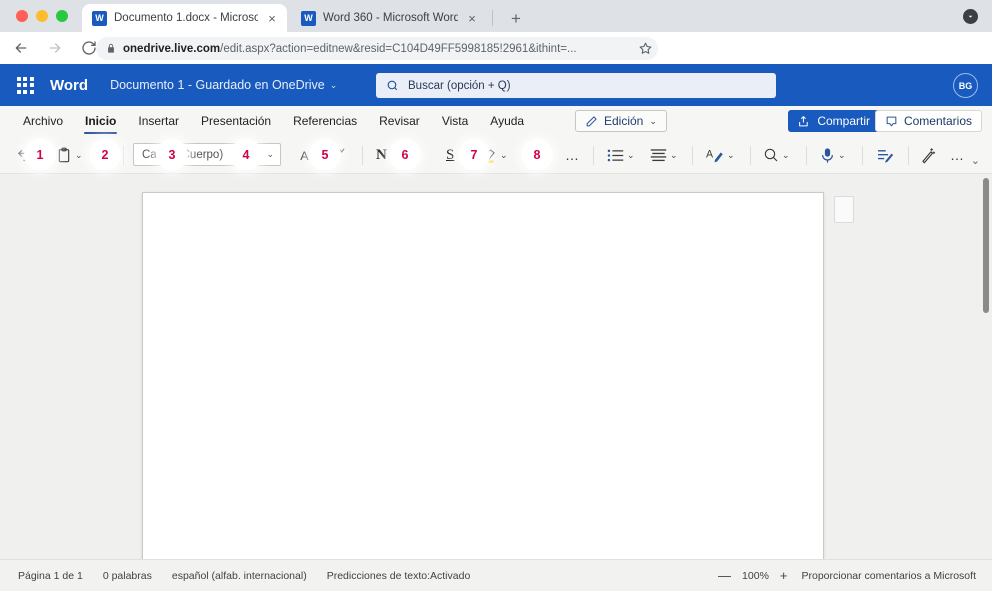  I want to click on browser-tab-title: Word 360 - Microsoft Word On, so click(390, 18).